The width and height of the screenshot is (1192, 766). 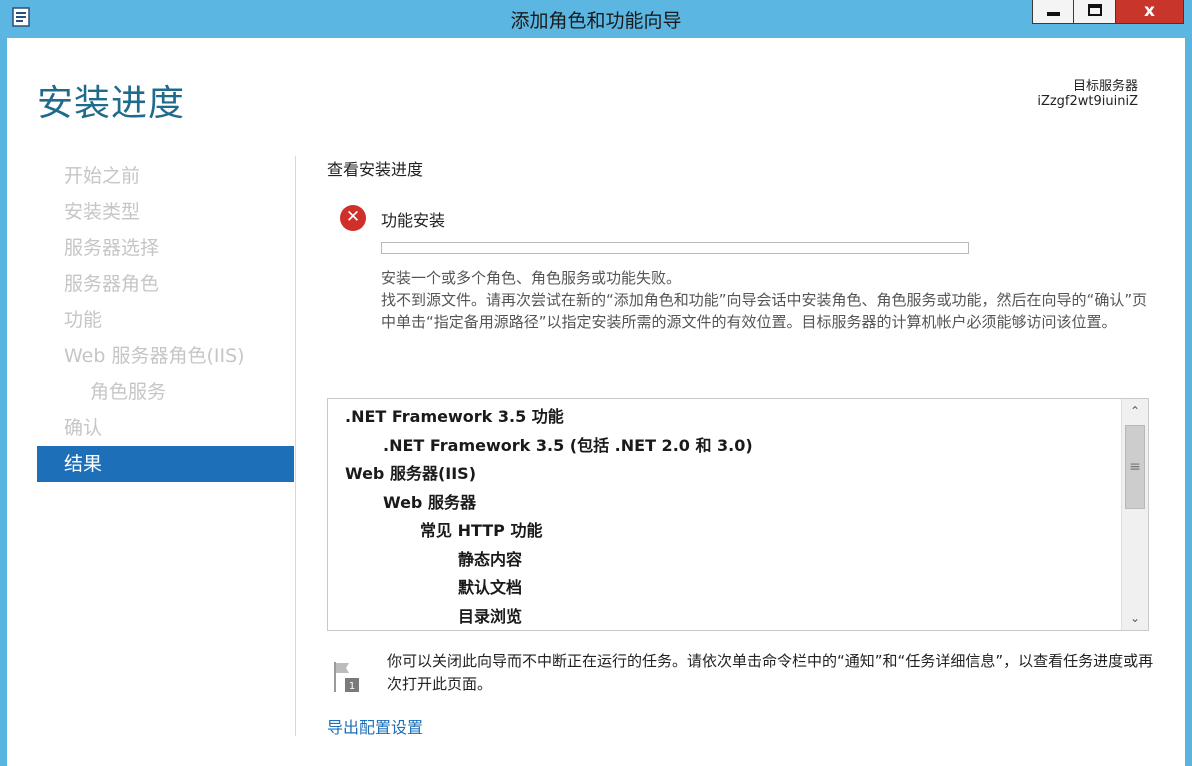 I want to click on nav-item-web-server-role: Web 服务器角色(IIS), so click(x=165, y=356).